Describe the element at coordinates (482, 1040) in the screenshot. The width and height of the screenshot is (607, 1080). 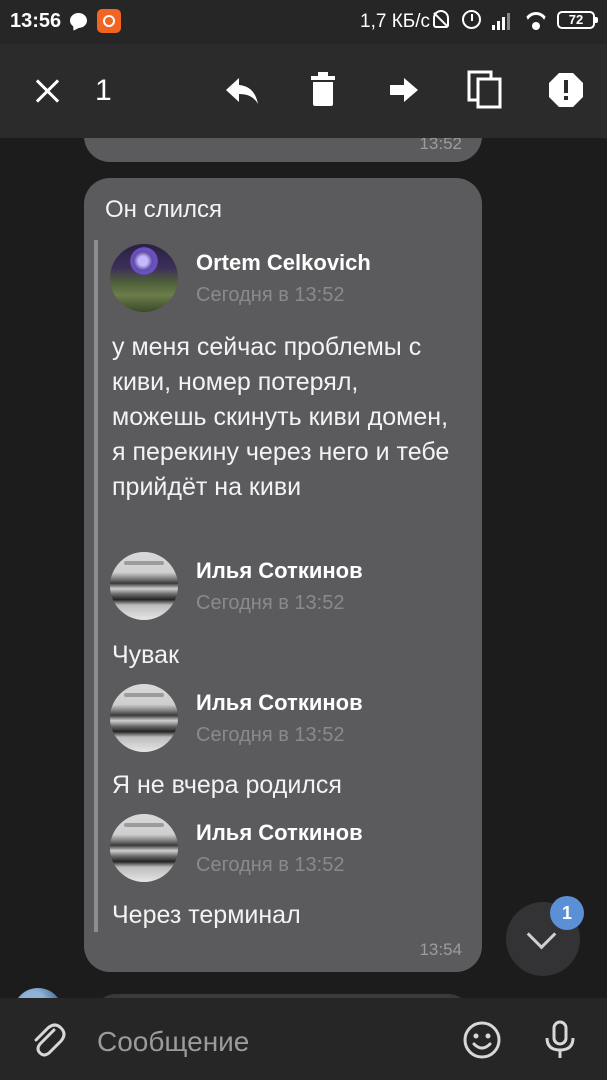
I see `emoji-icon` at that location.